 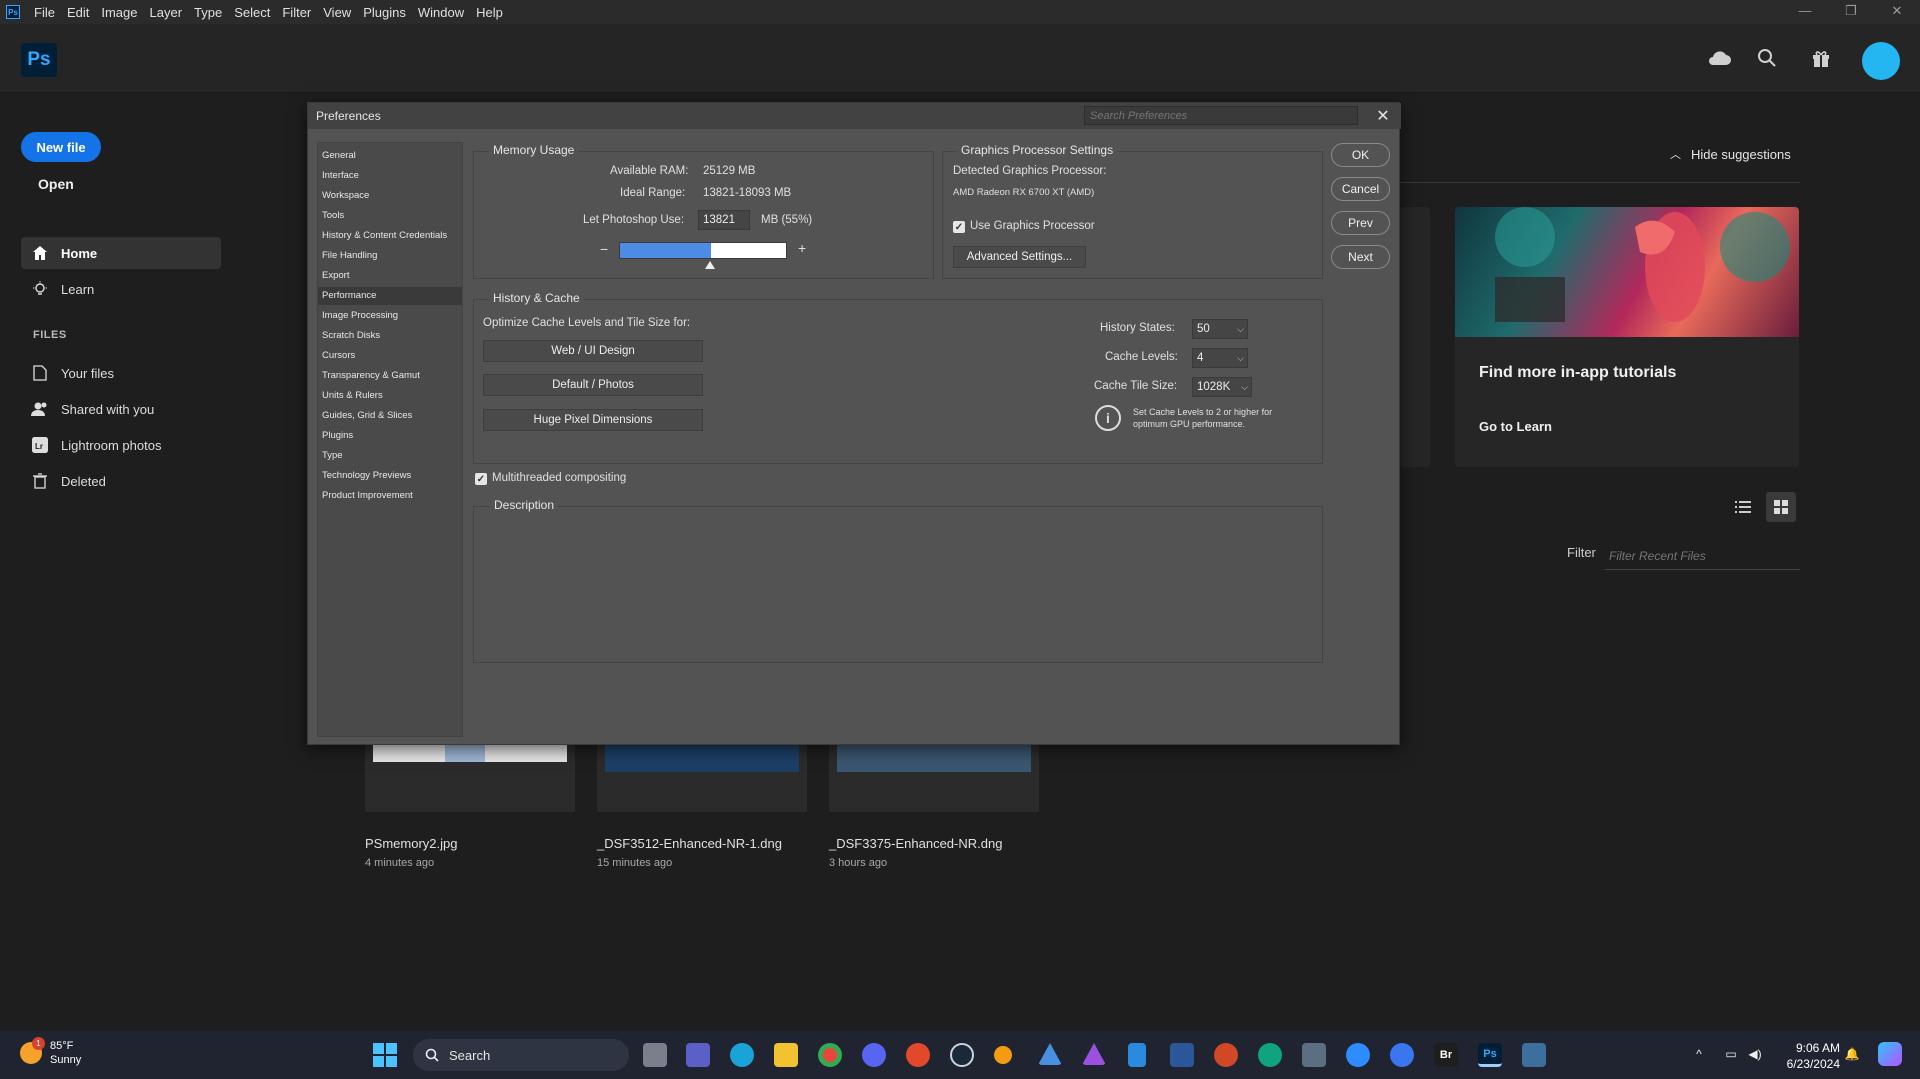 I want to click on explorer-icon, so click(x=786, y=1055).